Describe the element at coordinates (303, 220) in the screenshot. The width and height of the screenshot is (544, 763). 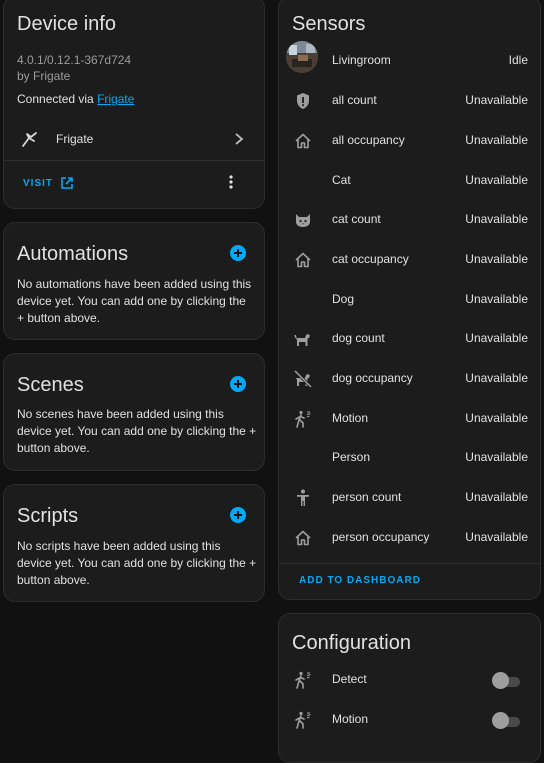
I see `cat-icon` at that location.